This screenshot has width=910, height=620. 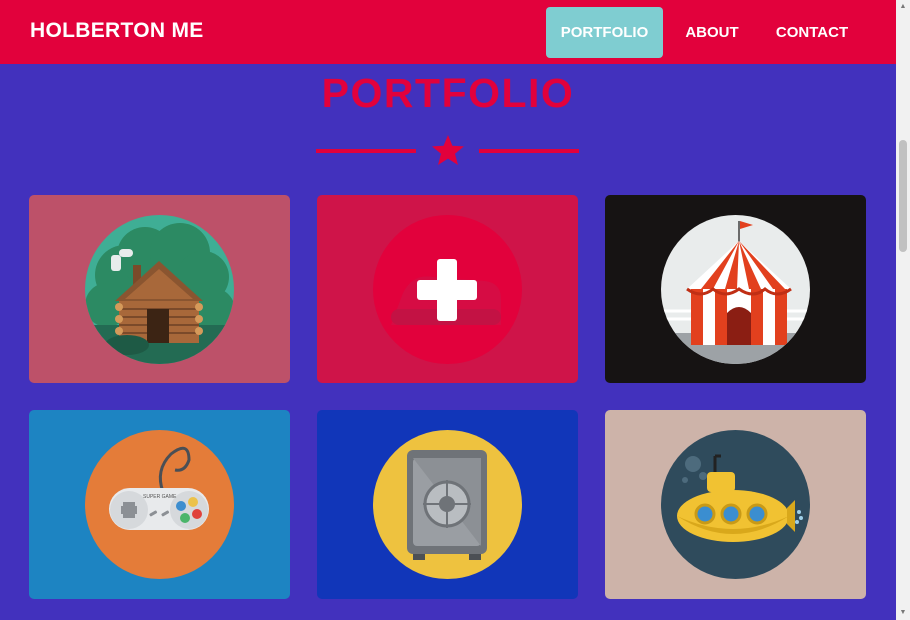 I want to click on plus-icon, so click(x=447, y=289).